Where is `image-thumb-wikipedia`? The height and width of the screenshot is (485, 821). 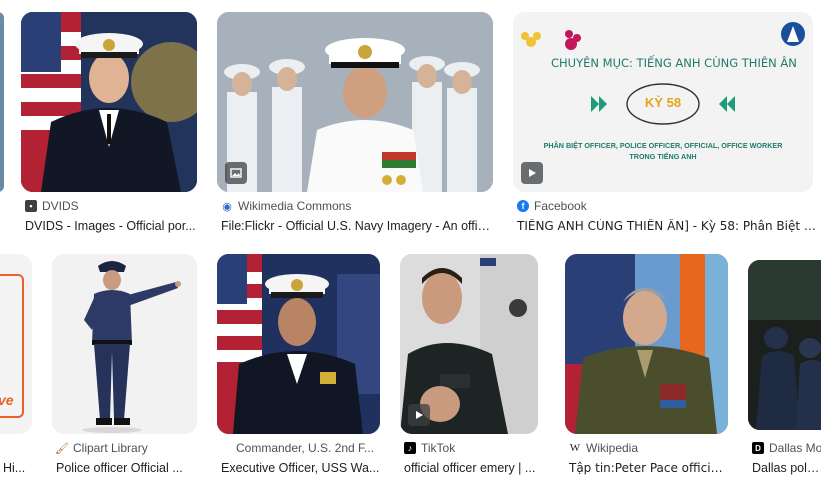 image-thumb-wikipedia is located at coordinates (646, 344).